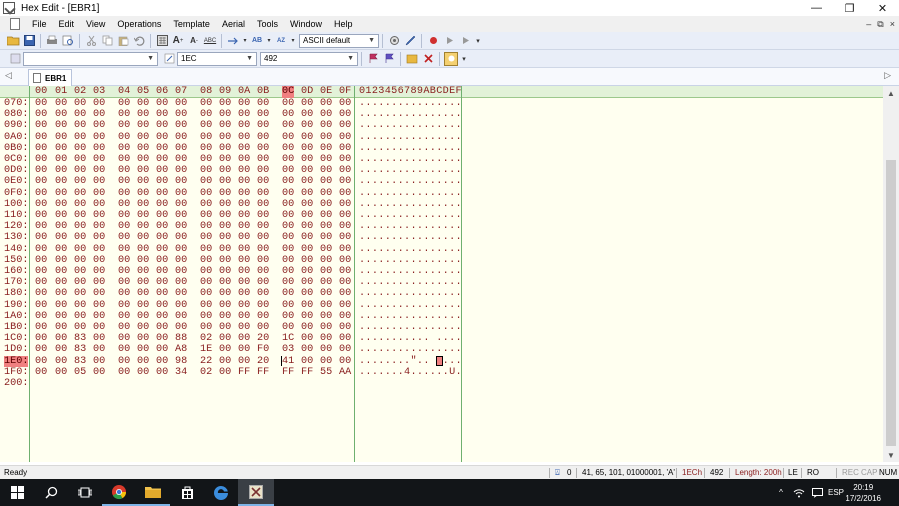 The height and width of the screenshot is (506, 899). Describe the element at coordinates (464, 59) in the screenshot. I see `toolbar-options-icon: ▾` at that location.